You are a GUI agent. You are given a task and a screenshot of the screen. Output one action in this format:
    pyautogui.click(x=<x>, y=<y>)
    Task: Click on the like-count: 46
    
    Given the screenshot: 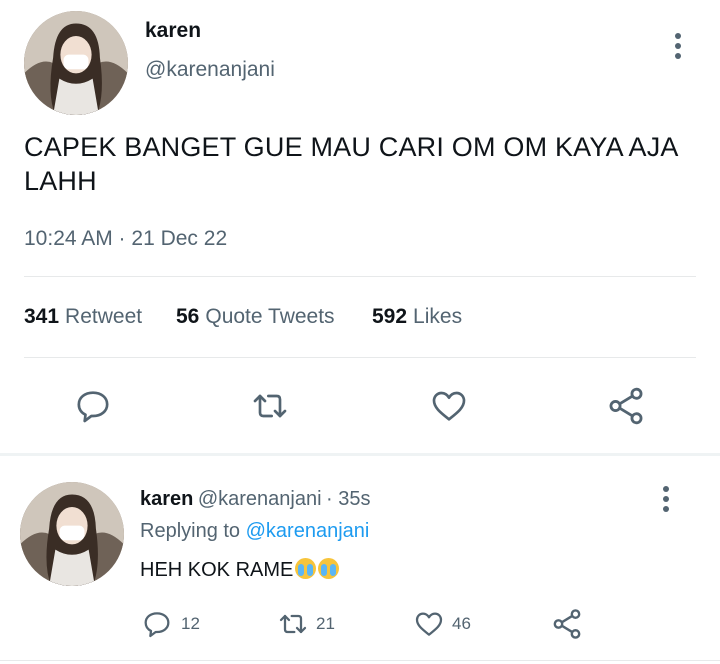 What is the action you would take?
    pyautogui.click(x=461, y=623)
    